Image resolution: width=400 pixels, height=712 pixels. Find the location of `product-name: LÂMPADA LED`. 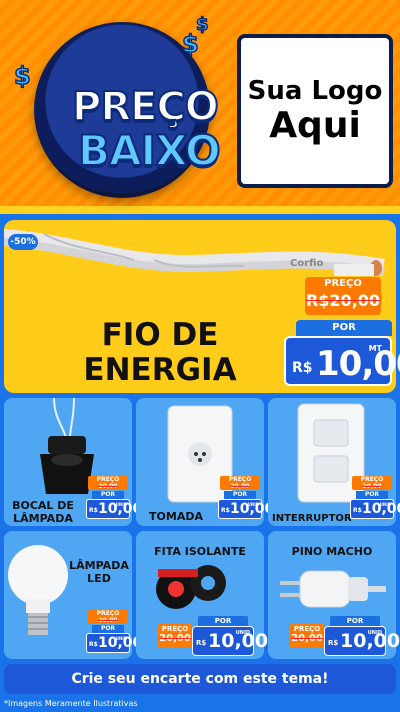

product-name: LÂMPADA LED is located at coordinates (99, 572).